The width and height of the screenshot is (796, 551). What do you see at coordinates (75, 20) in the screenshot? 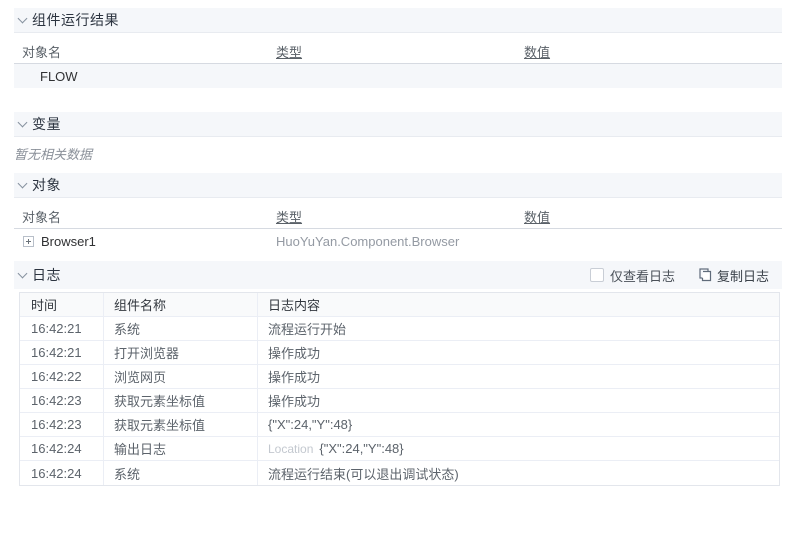
I see `section-title: 组件运行结果` at bounding box center [75, 20].